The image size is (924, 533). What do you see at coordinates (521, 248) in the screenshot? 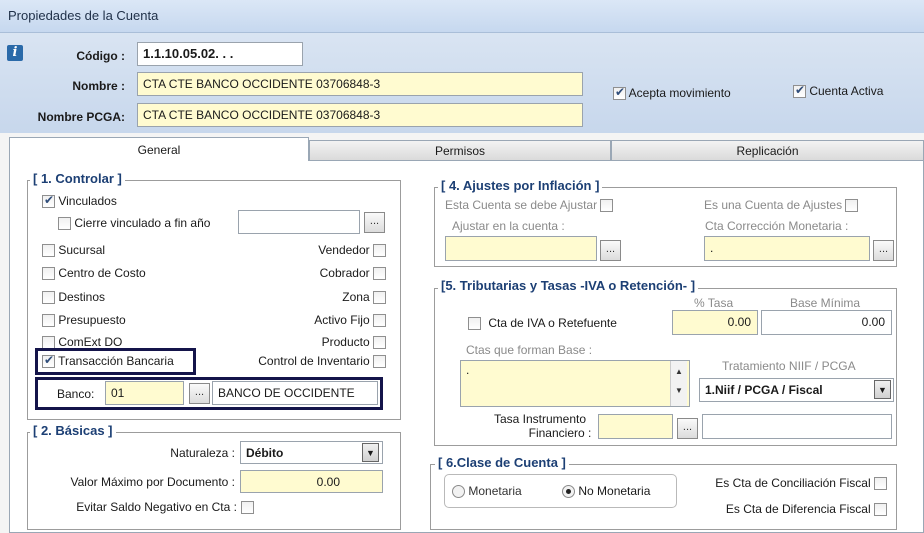
I see `ajustar-field` at bounding box center [521, 248].